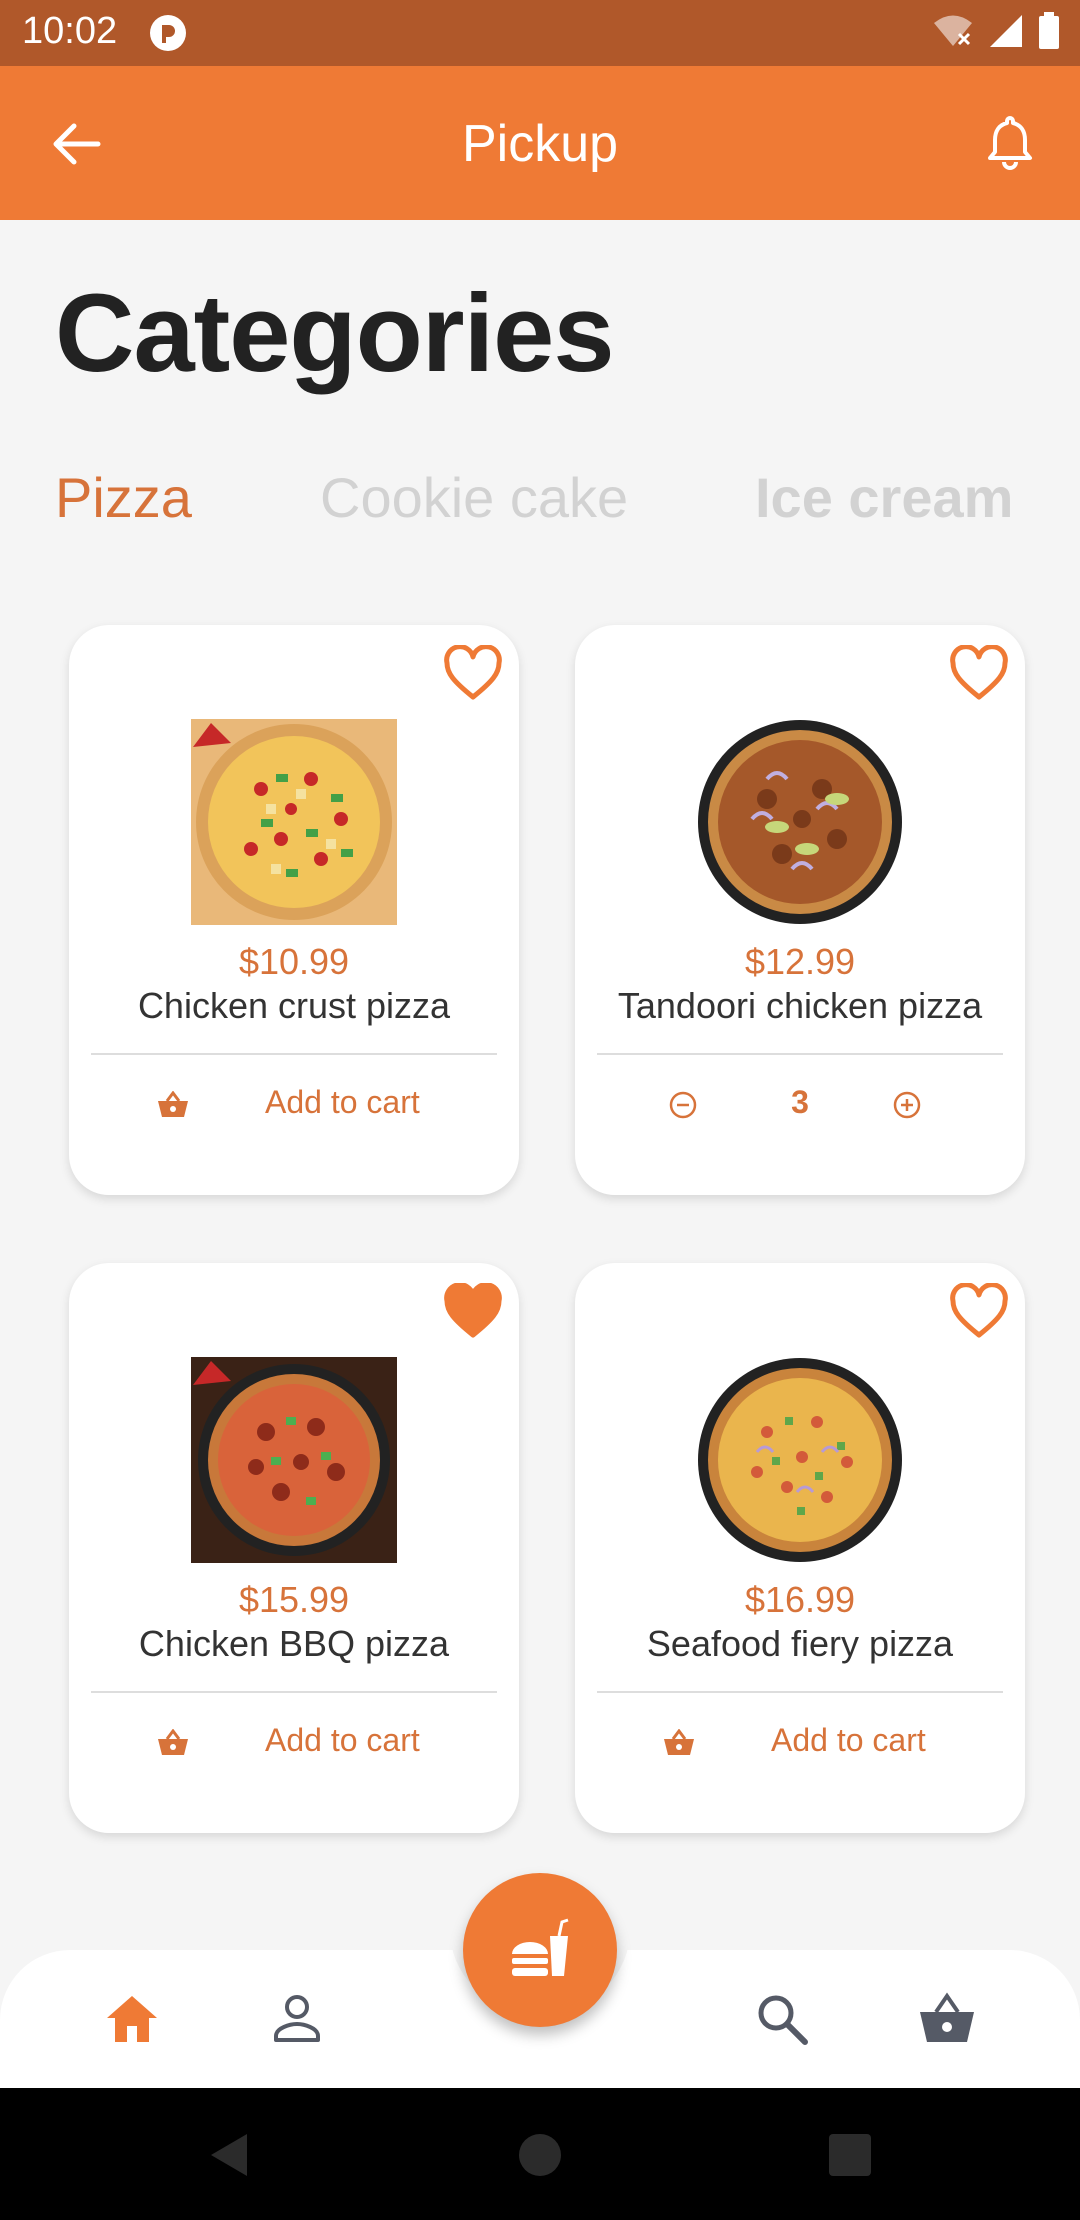 This screenshot has height=2220, width=1080. I want to click on product-card: $15.99 Chicken BBQ pizza Add to cart, so click(294, 1548).